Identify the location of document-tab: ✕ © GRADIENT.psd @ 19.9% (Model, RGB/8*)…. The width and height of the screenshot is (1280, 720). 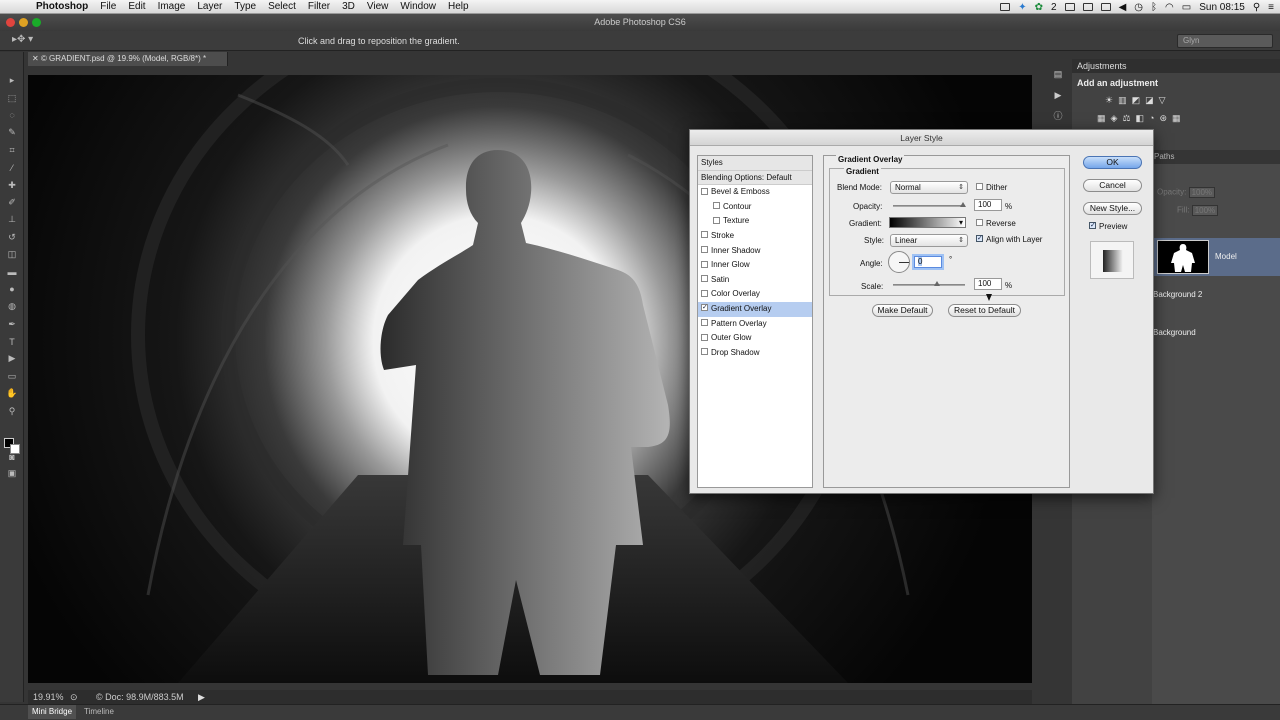
(128, 59).